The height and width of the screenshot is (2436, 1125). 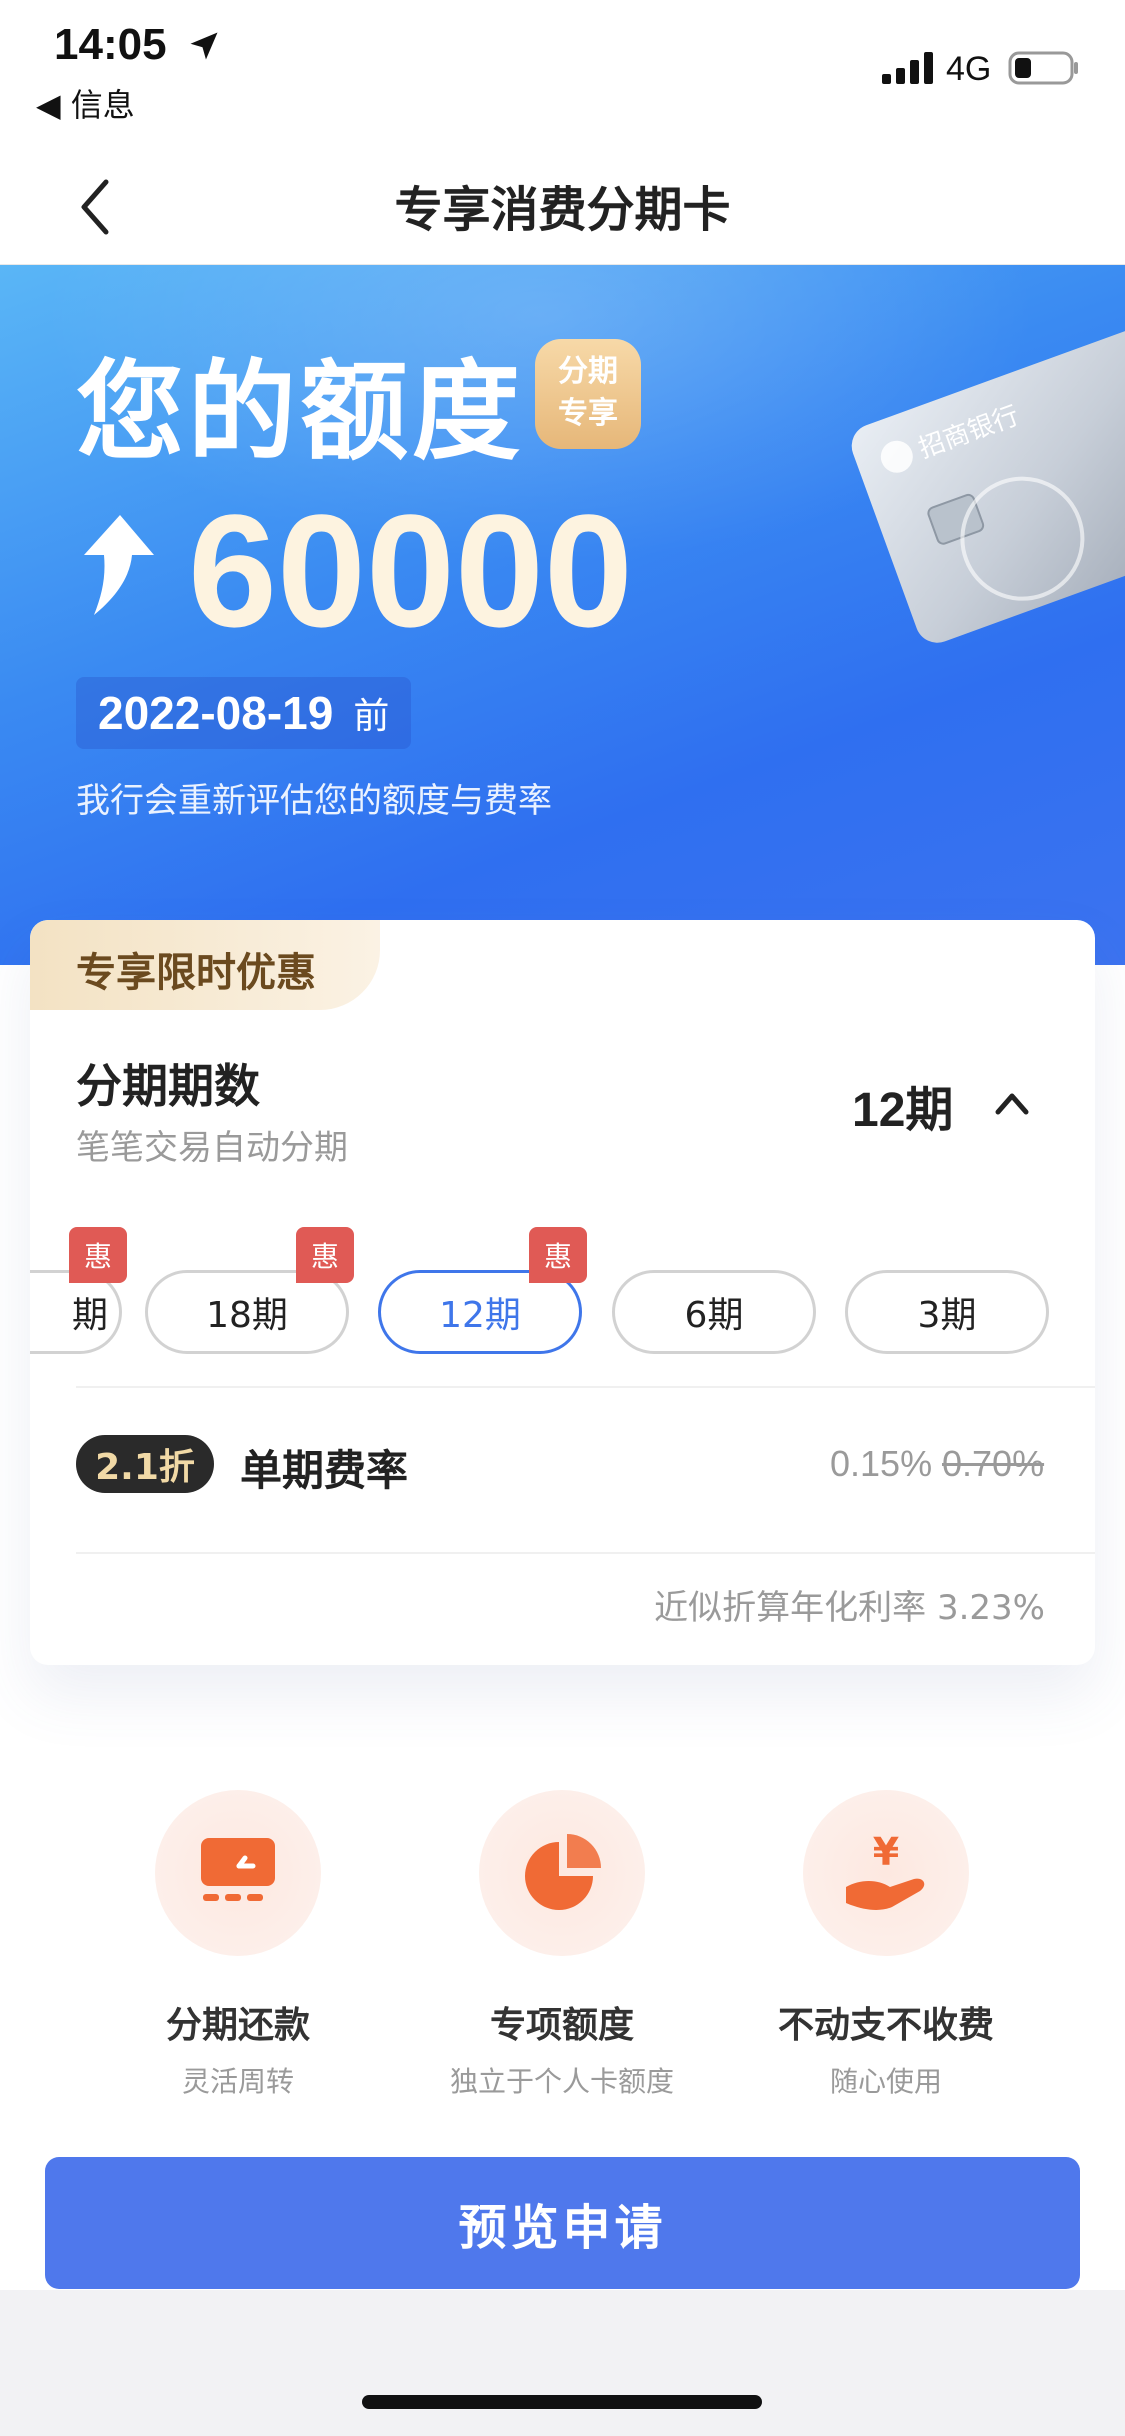 I want to click on period-chip-12: 12期 惠, so click(x=482, y=1290).